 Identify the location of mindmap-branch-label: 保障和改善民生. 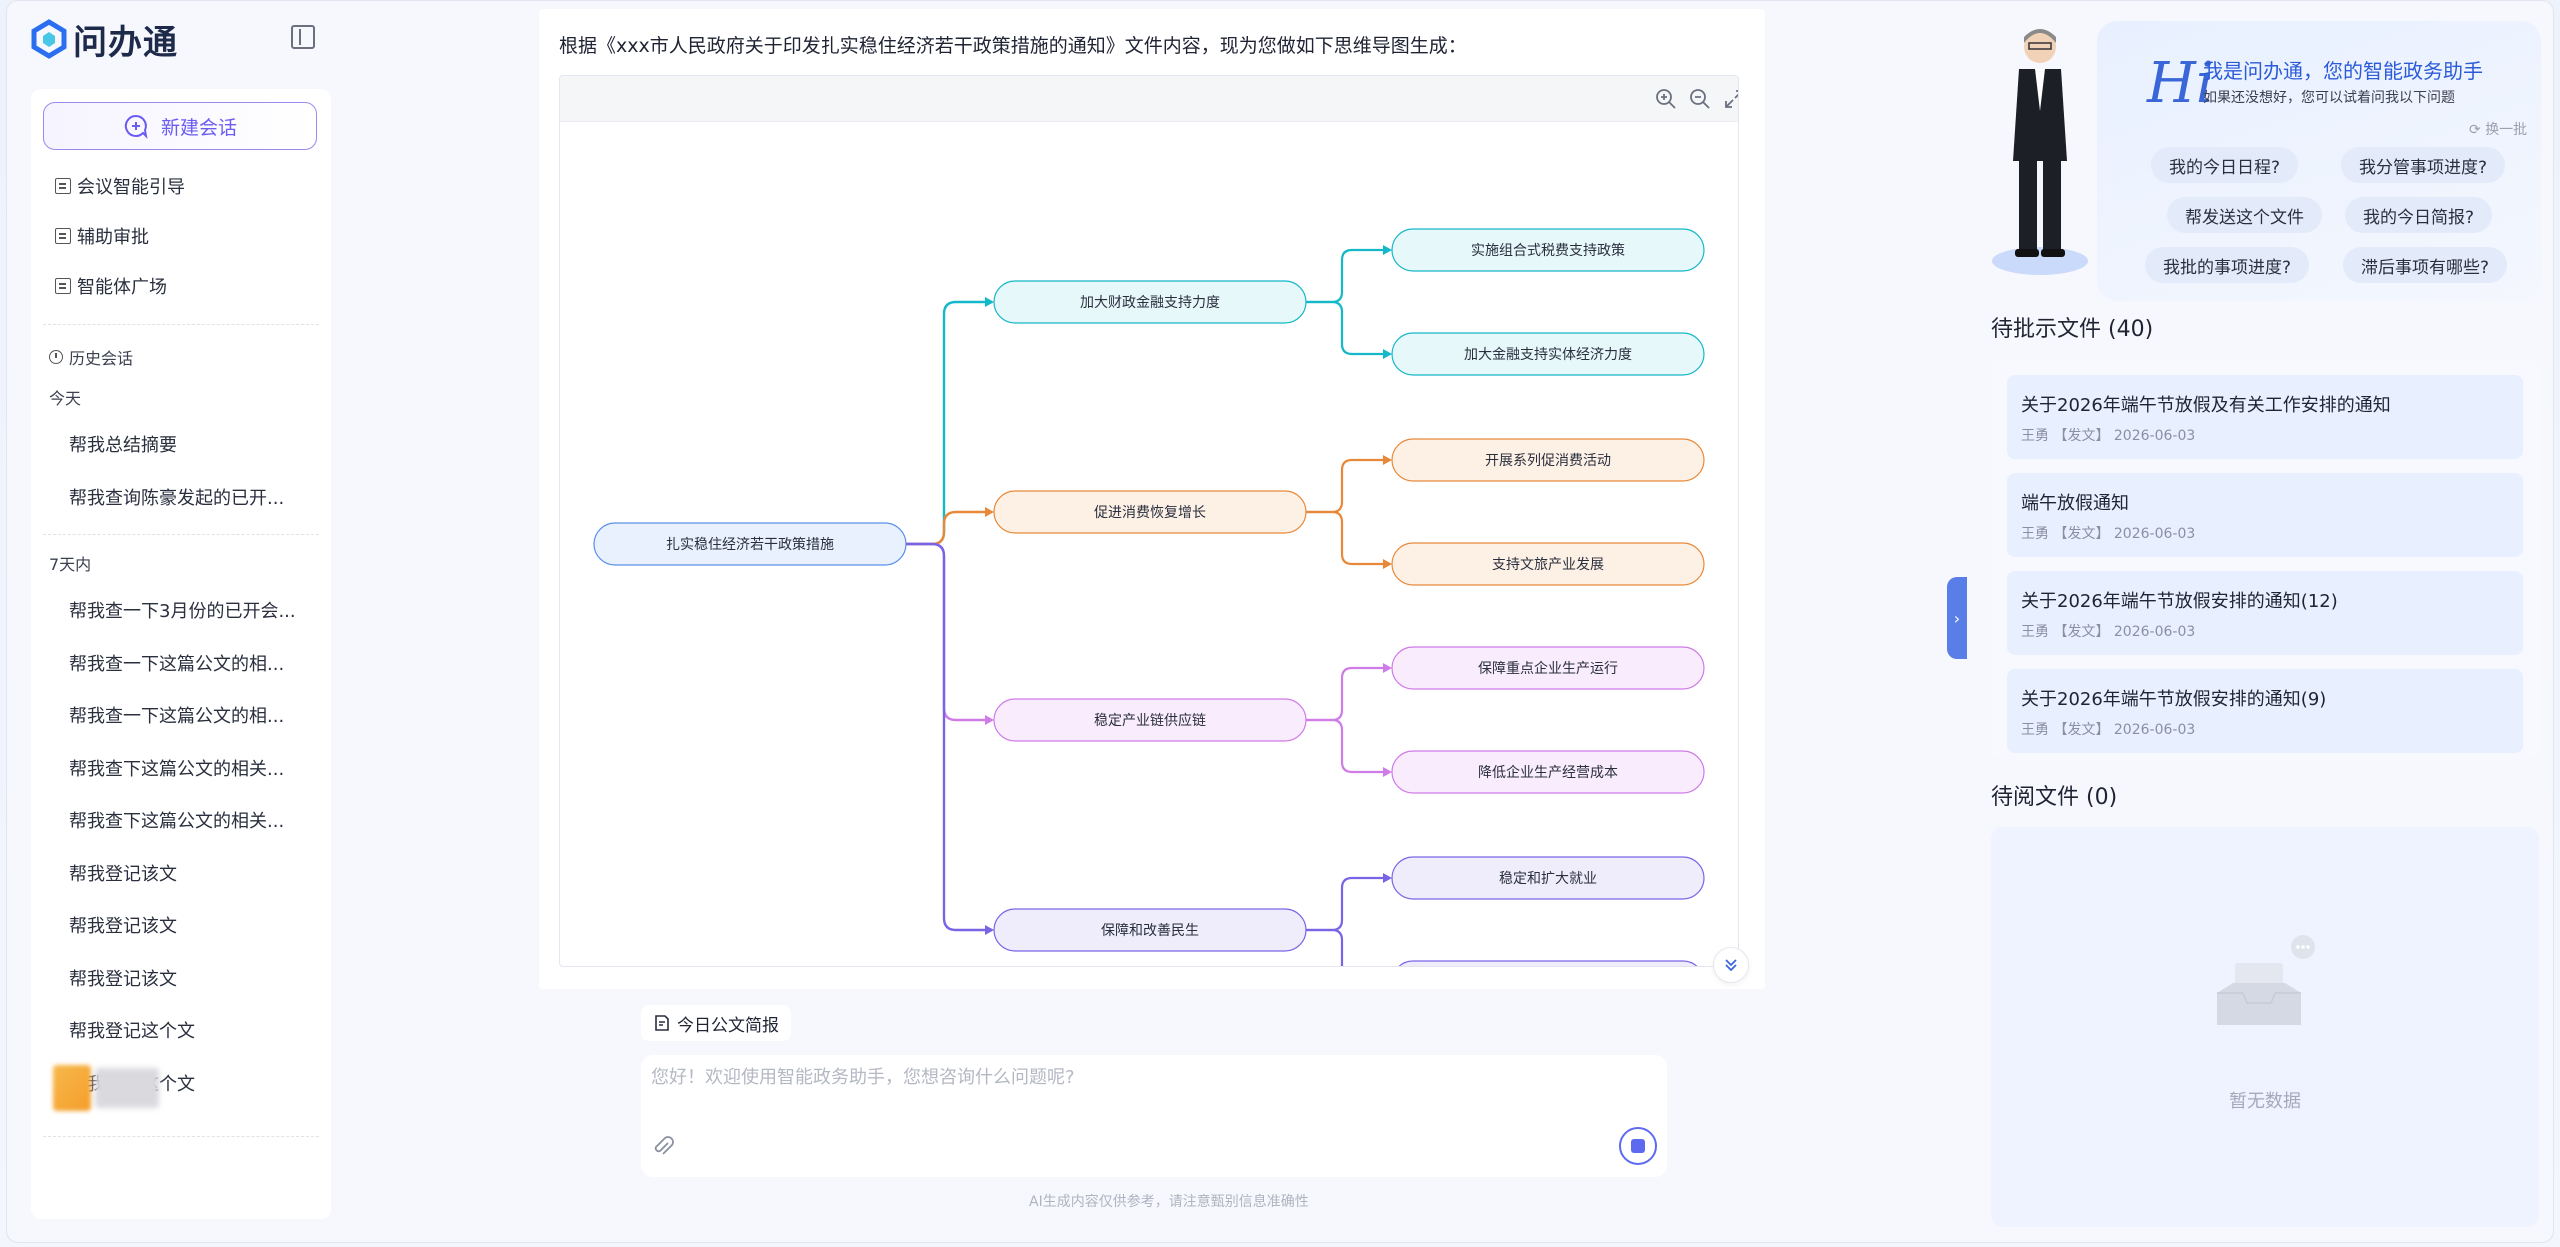
(1150, 931).